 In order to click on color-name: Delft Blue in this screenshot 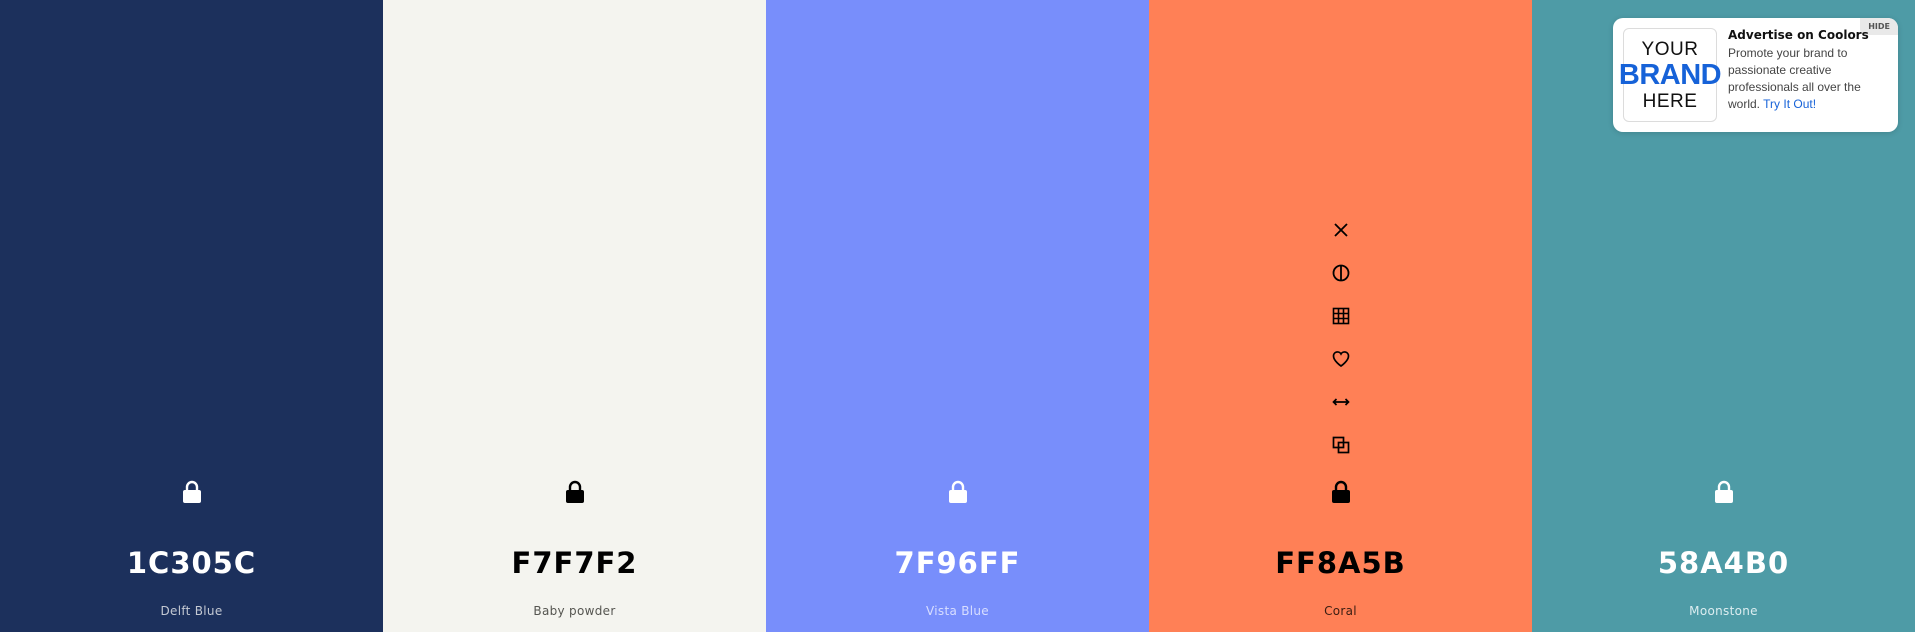, I will do `click(191, 611)`.